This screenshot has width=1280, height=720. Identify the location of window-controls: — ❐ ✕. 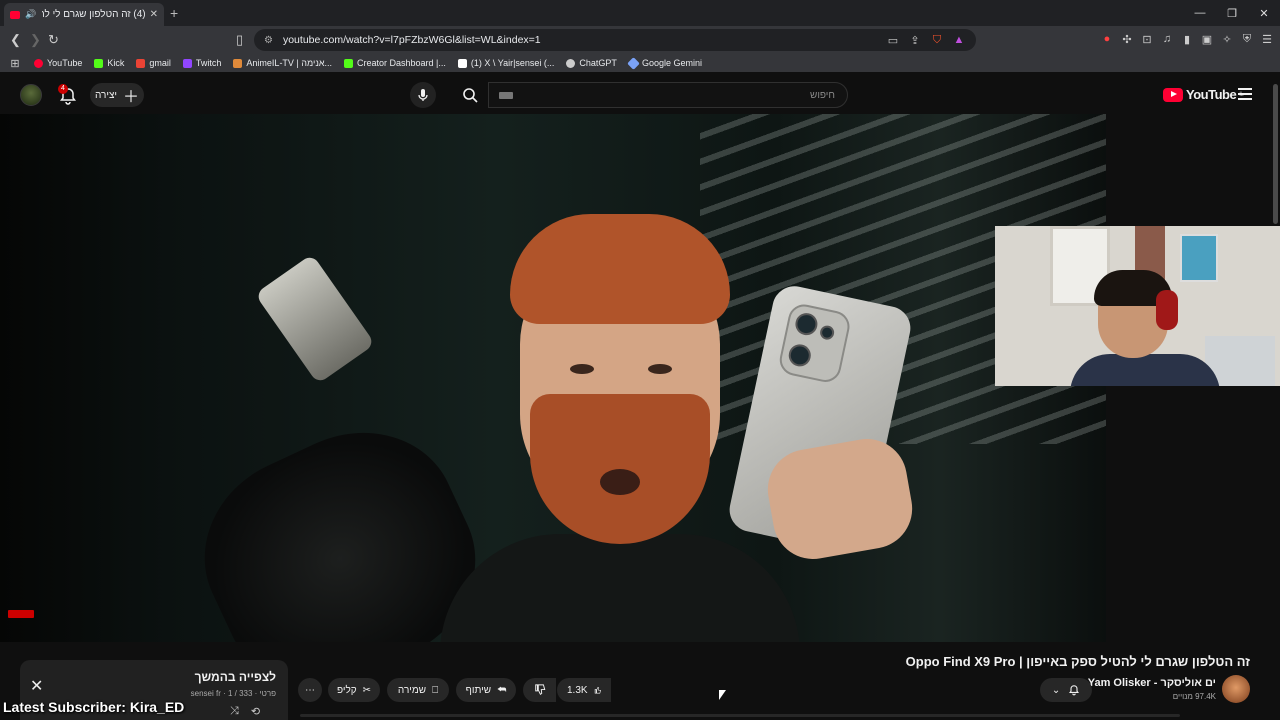
(1232, 13).